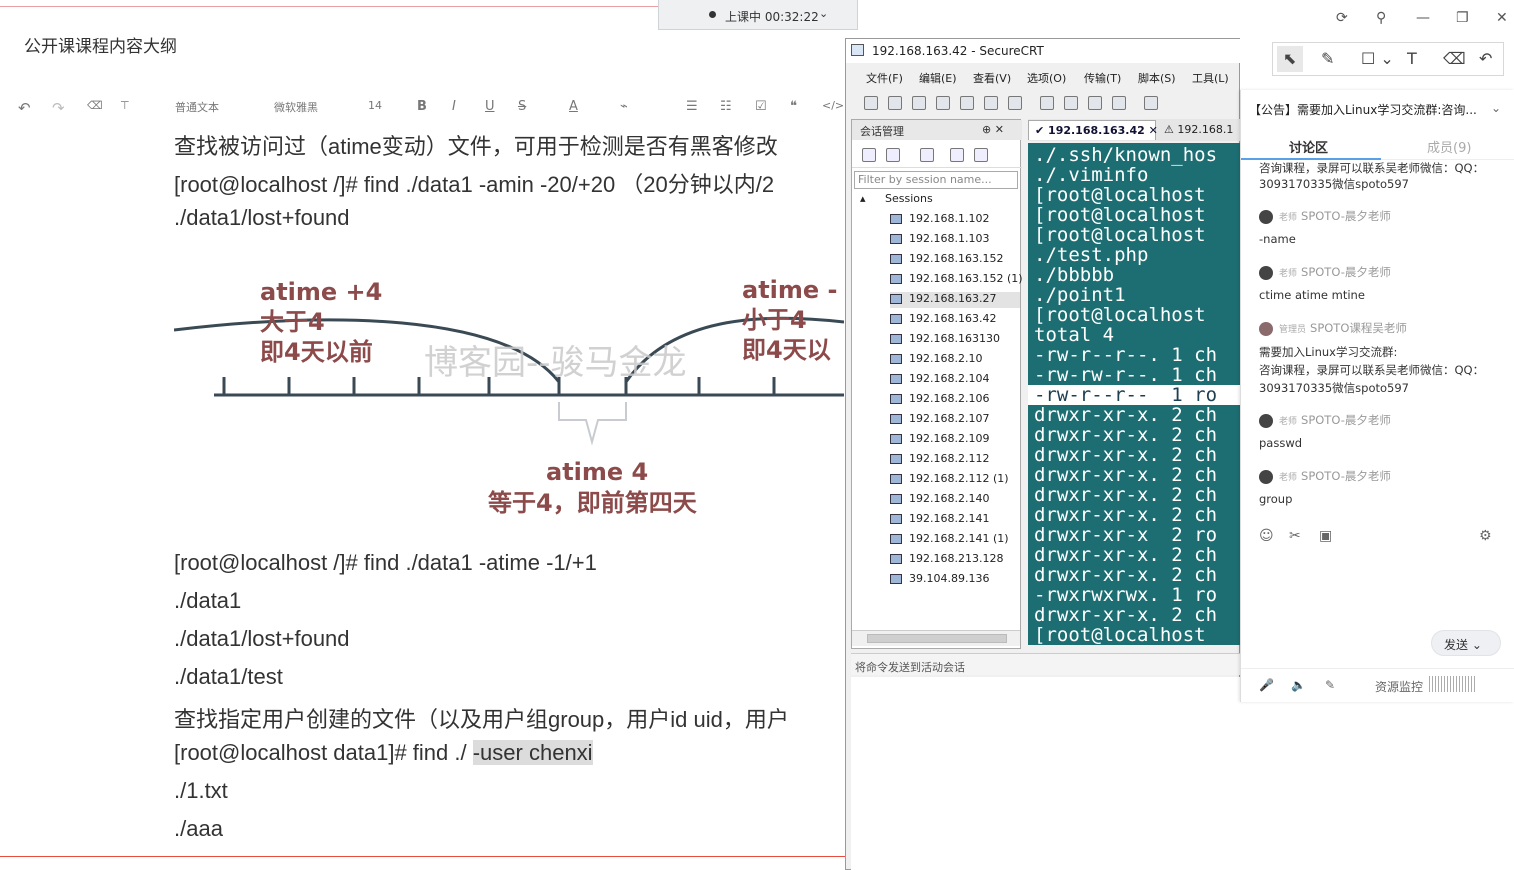  What do you see at coordinates (296, 107) in the screenshot?
I see `font-family-select: 微软雅黑` at bounding box center [296, 107].